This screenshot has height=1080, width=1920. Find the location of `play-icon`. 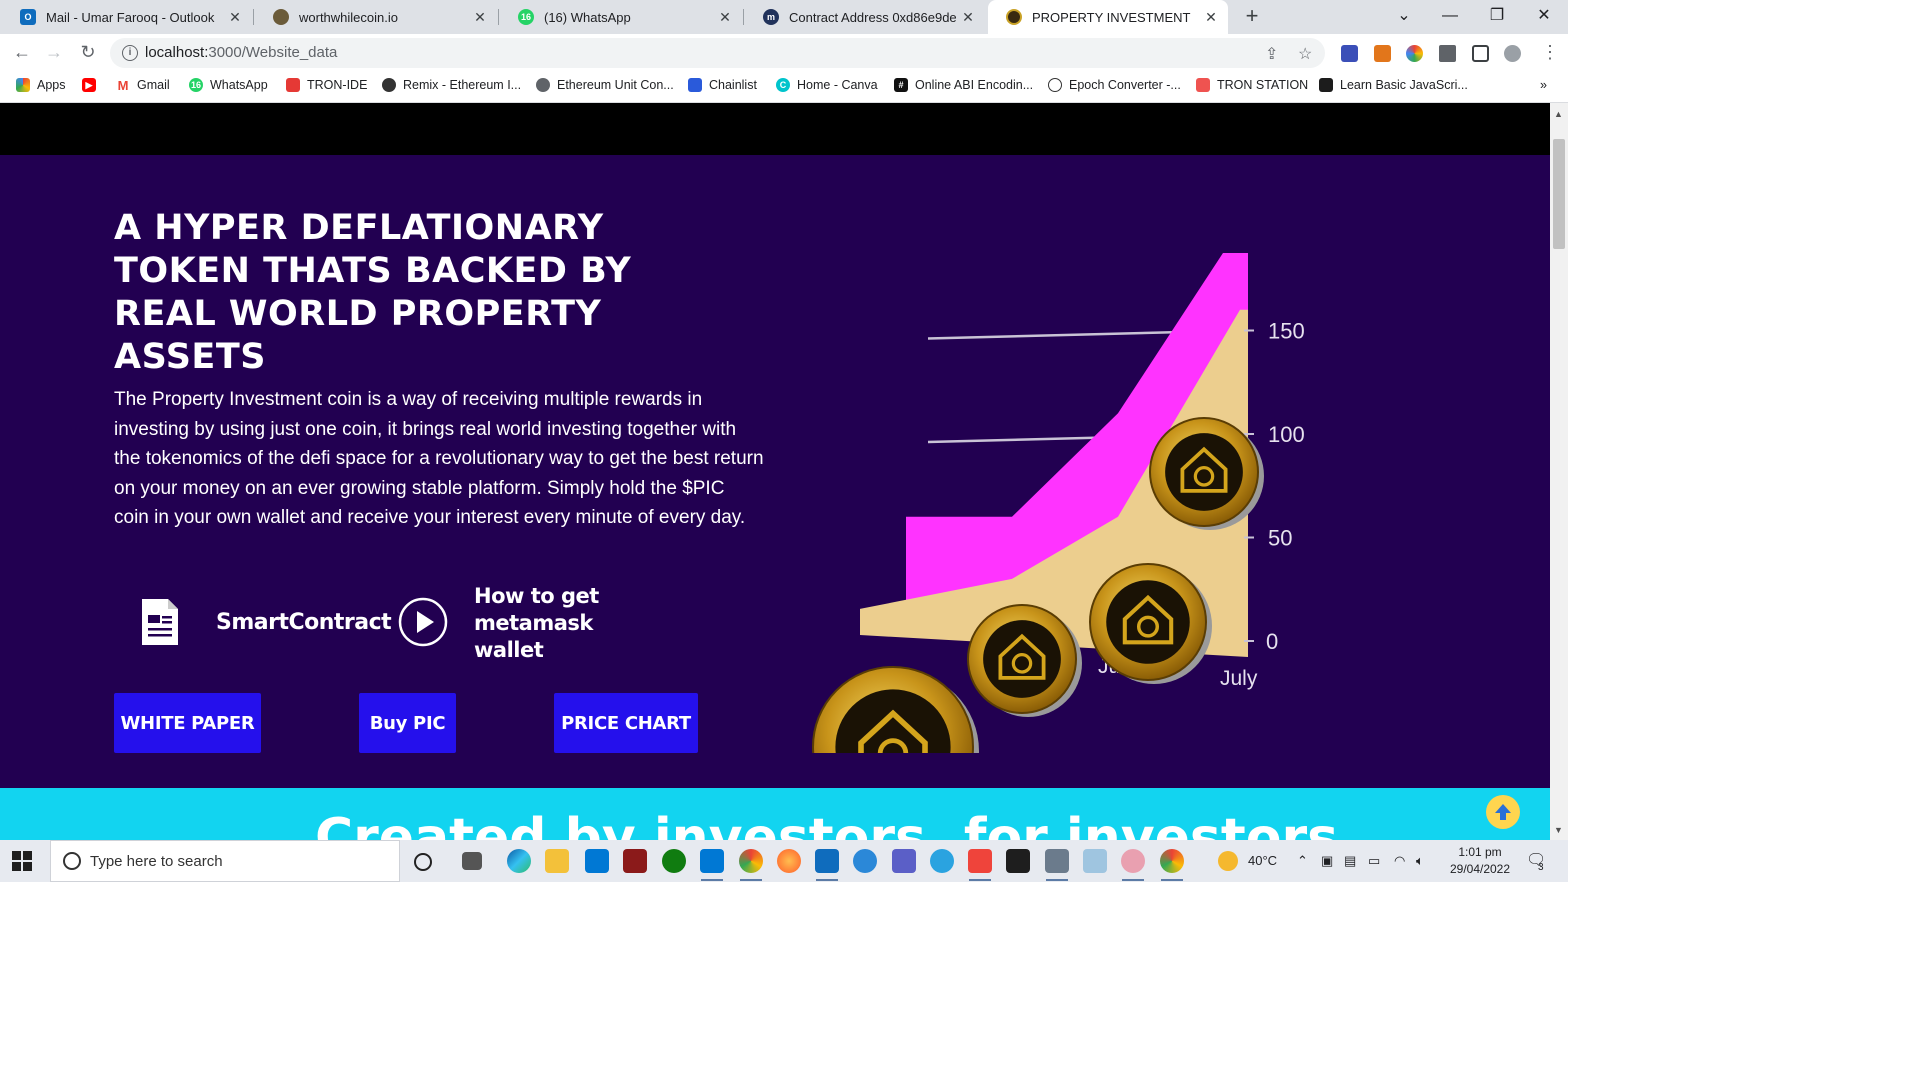

play-icon is located at coordinates (423, 622).